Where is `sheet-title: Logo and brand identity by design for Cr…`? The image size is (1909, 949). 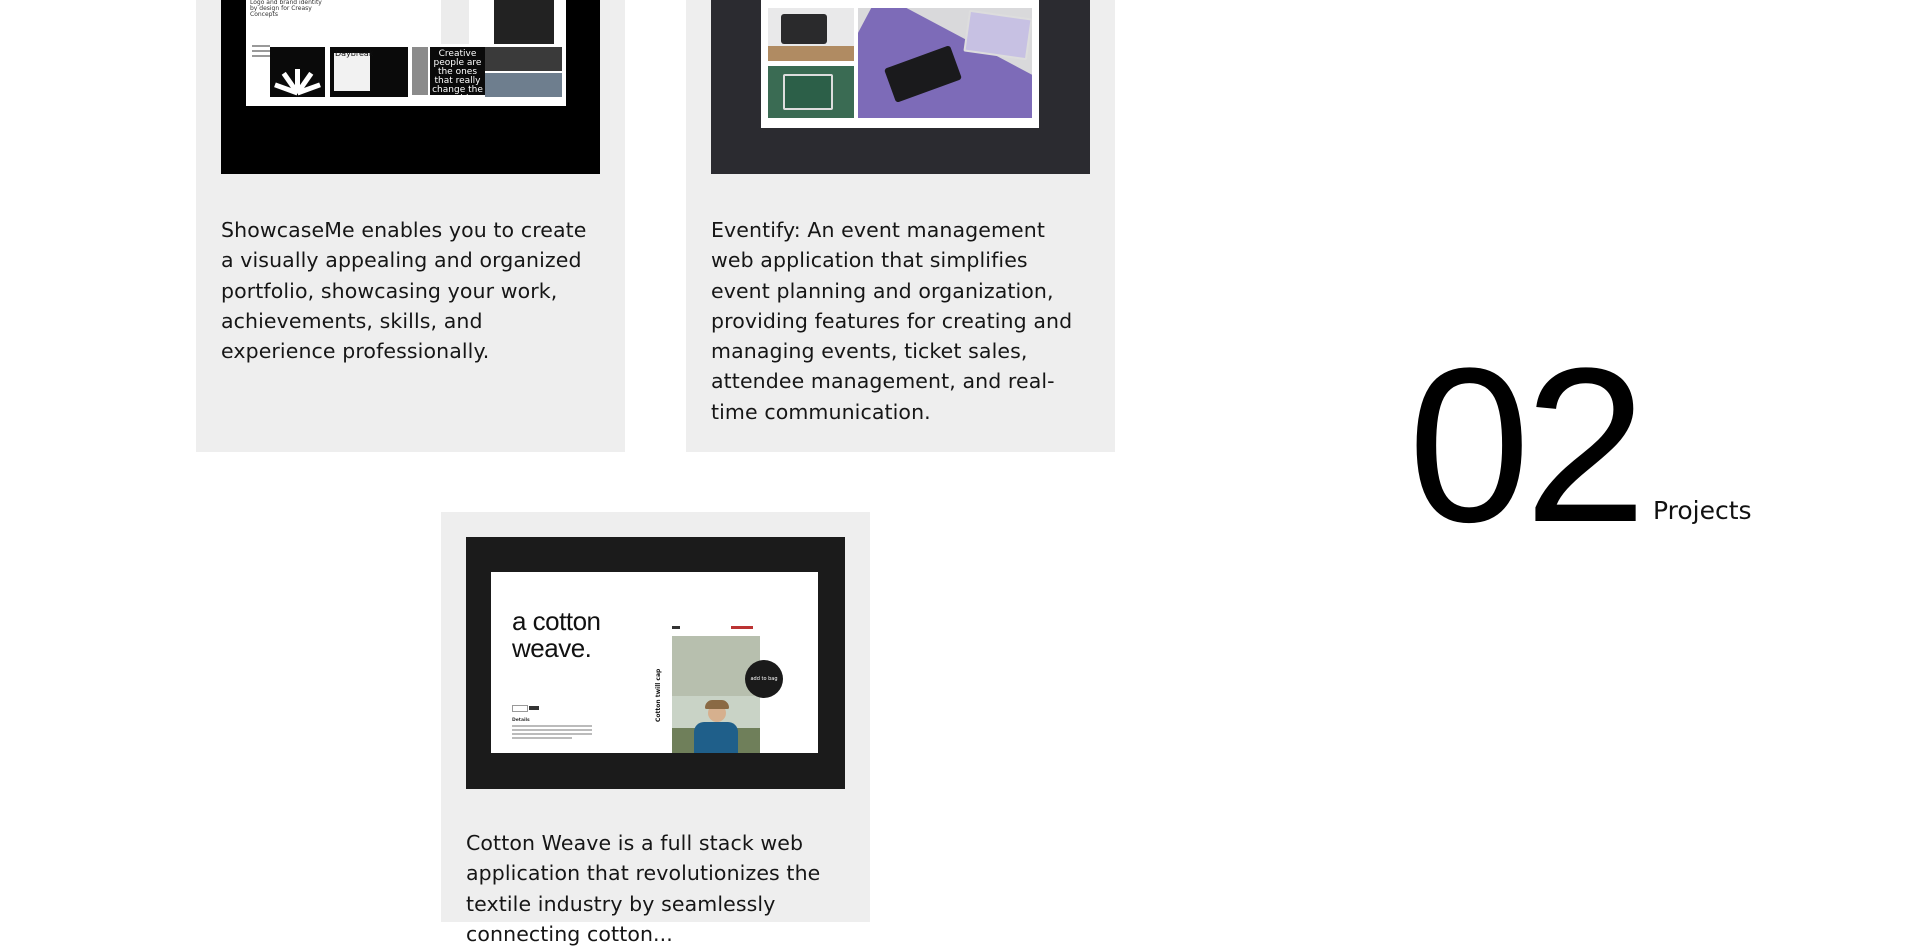 sheet-title: Logo and brand identity by design for Cr… is located at coordinates (286, 9).